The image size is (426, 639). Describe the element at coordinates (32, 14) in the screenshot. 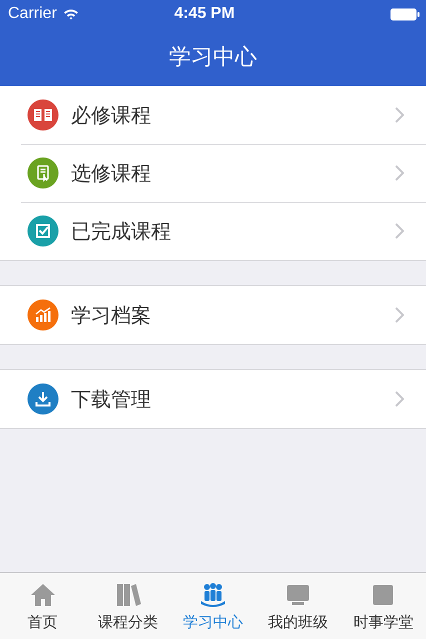

I see `carrier-label: Carrier` at that location.